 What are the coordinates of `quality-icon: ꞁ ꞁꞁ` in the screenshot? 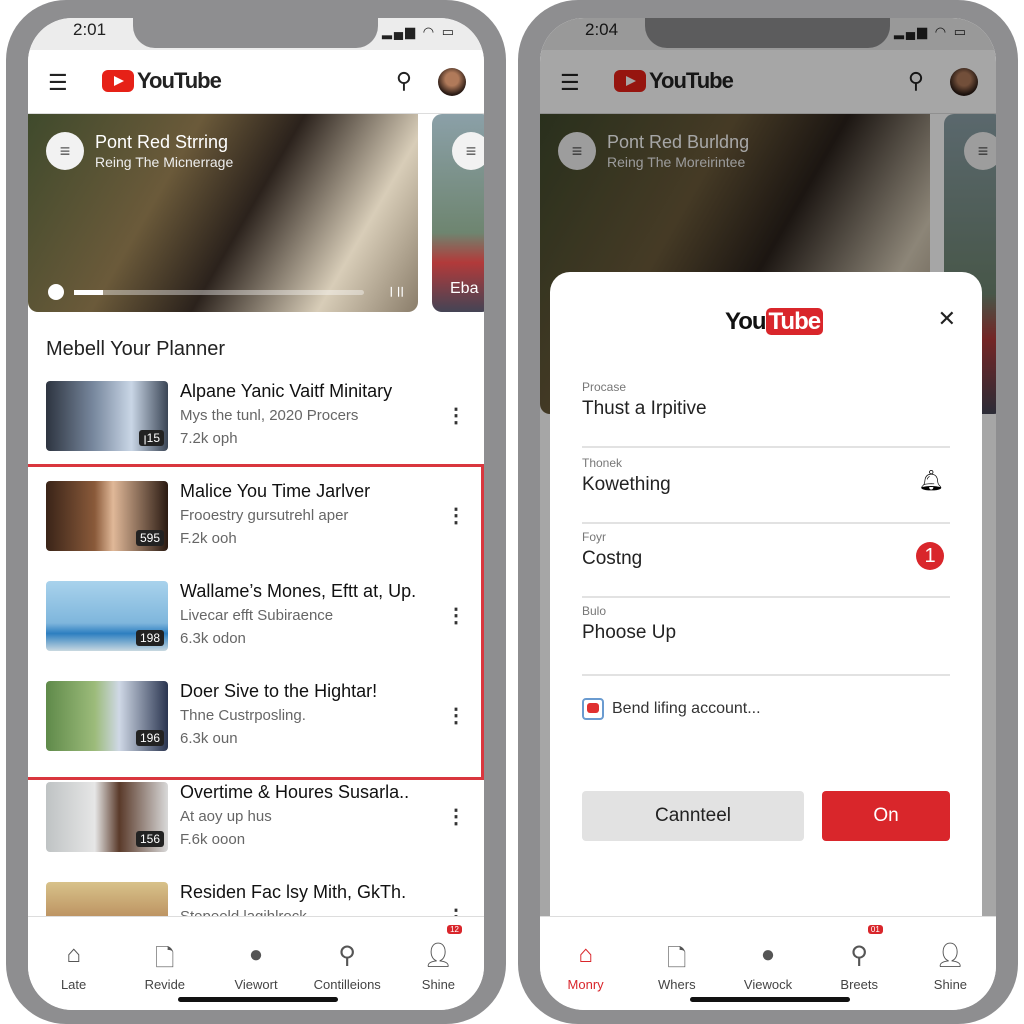 It's located at (397, 290).